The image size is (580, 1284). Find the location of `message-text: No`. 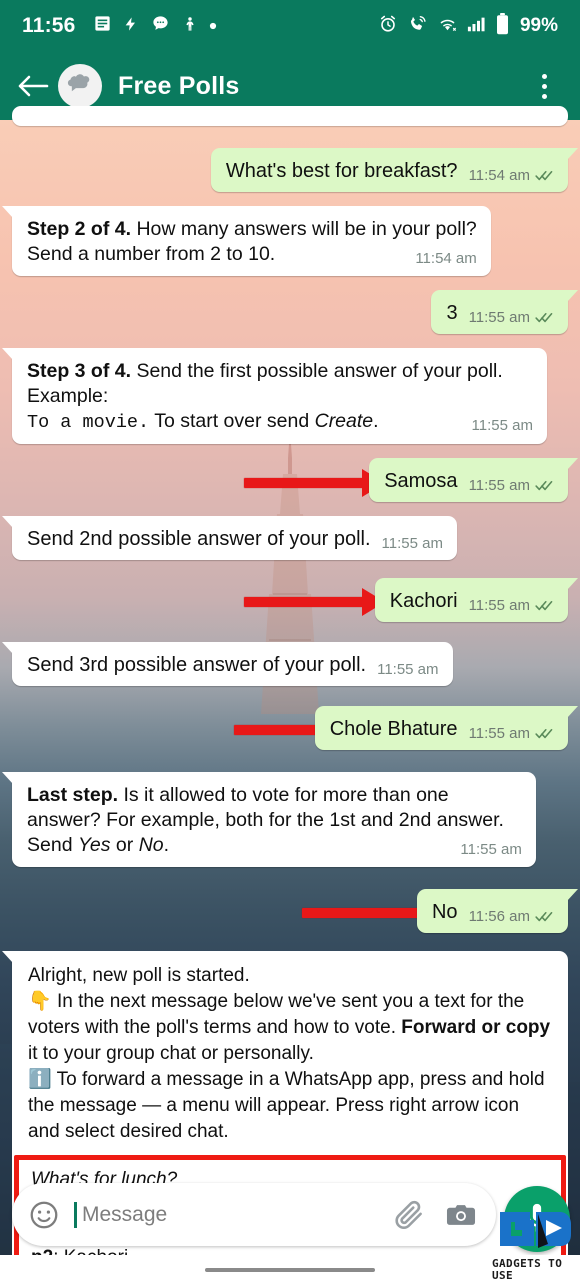

message-text: No is located at coordinates (444, 912).